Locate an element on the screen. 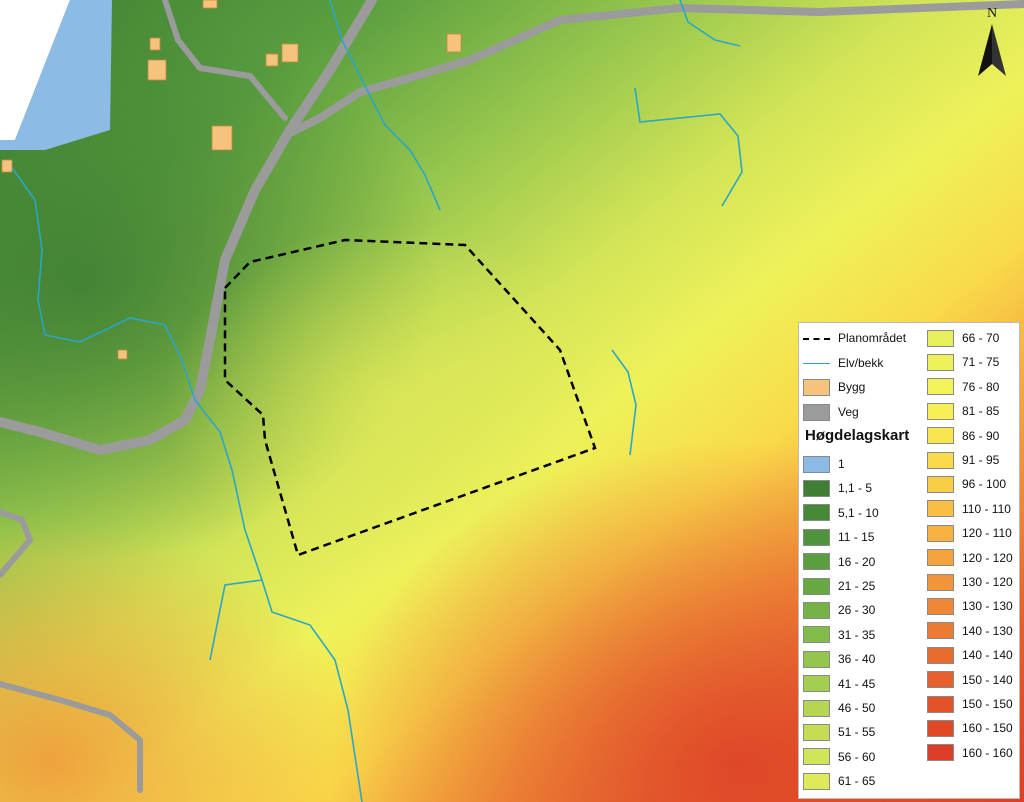 The height and width of the screenshot is (802, 1024). legend-class-item: 160 - 150 is located at coordinates (970, 728).